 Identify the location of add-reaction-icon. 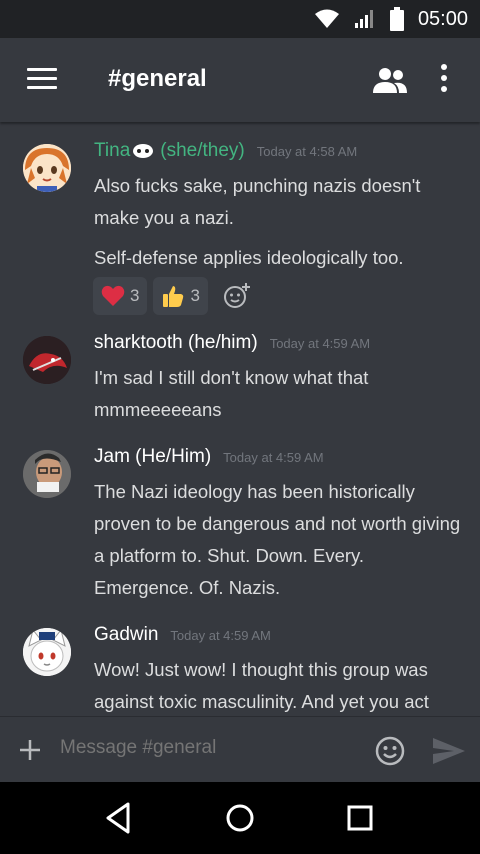
(237, 296).